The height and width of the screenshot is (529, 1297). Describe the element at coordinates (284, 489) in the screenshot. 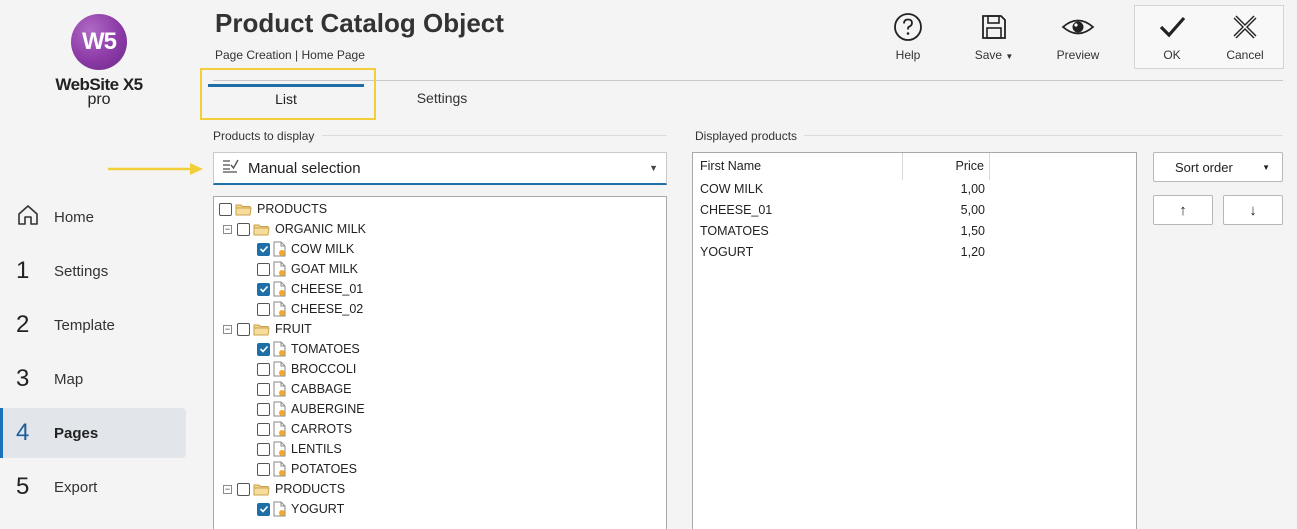

I see `tree-folder: − PRODUCTS` at that location.